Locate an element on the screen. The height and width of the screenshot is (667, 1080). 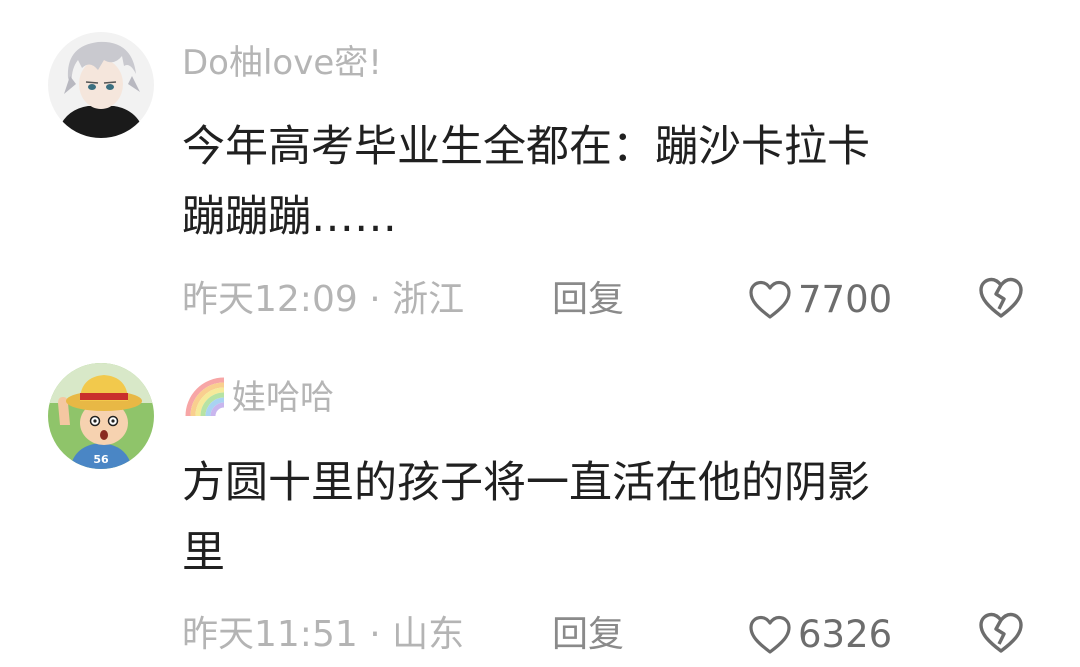
user-avatar: 56 is located at coordinates (101, 416).